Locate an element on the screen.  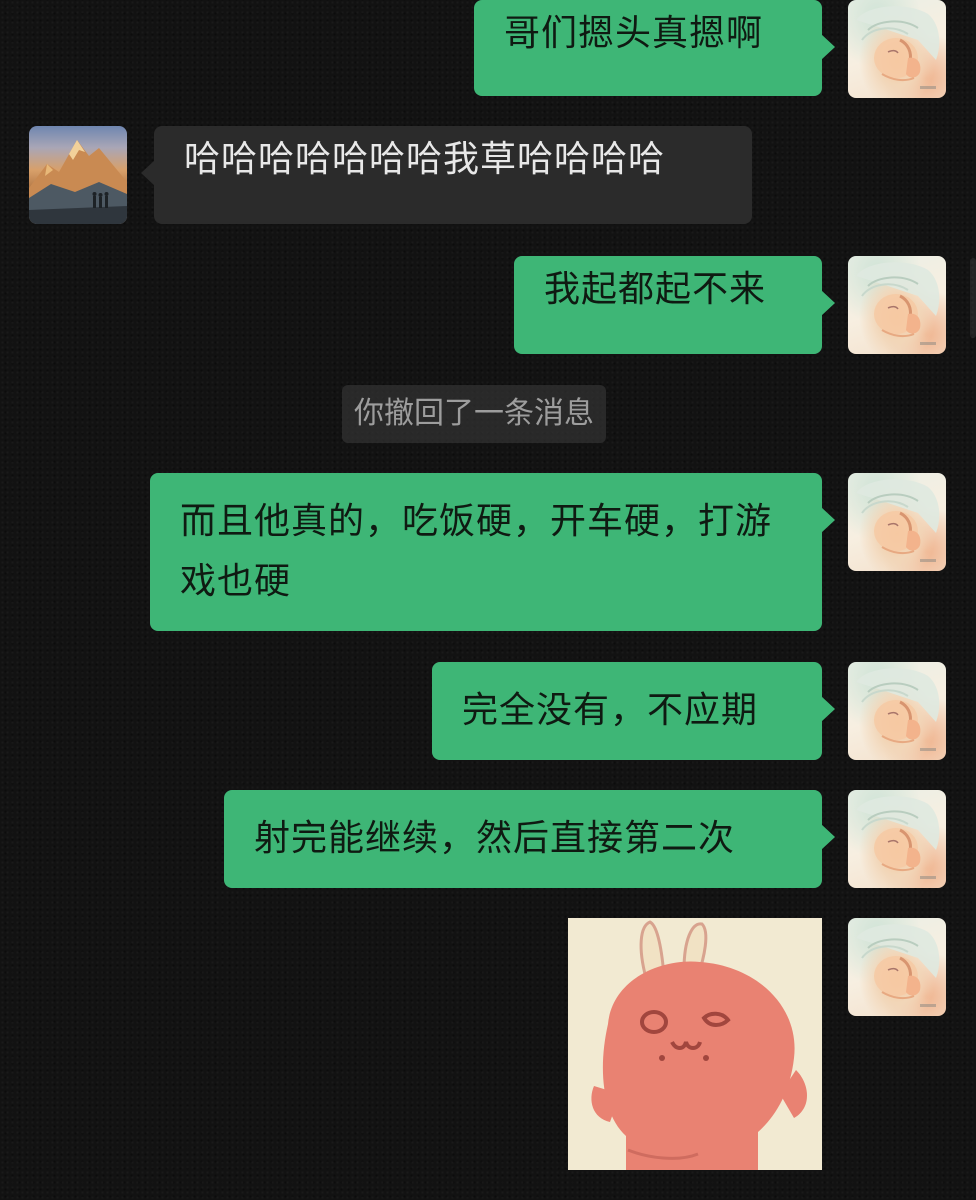
message-bubble-sent: 而且他真的，吃饭硬，开车硬，打游戏也硬 is located at coordinates (492, 552).